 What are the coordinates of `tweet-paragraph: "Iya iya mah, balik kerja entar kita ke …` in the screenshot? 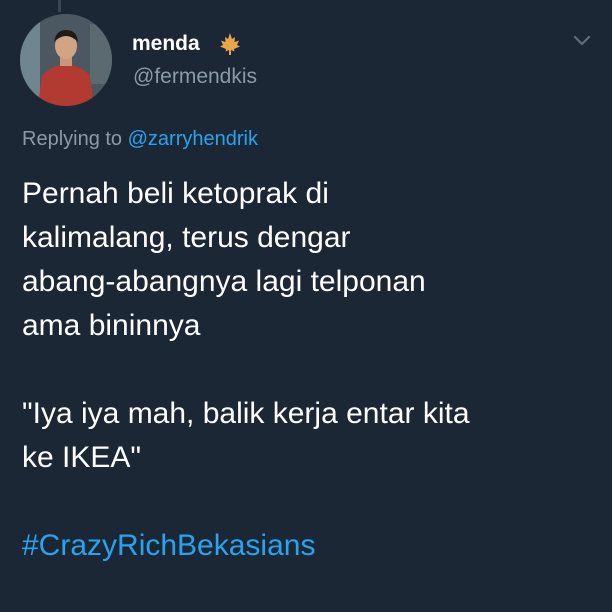 It's located at (246, 435).